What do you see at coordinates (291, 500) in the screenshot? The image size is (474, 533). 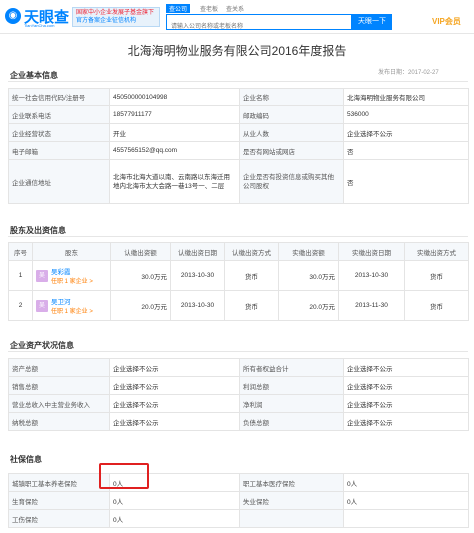 I see `label: 失业保险` at bounding box center [291, 500].